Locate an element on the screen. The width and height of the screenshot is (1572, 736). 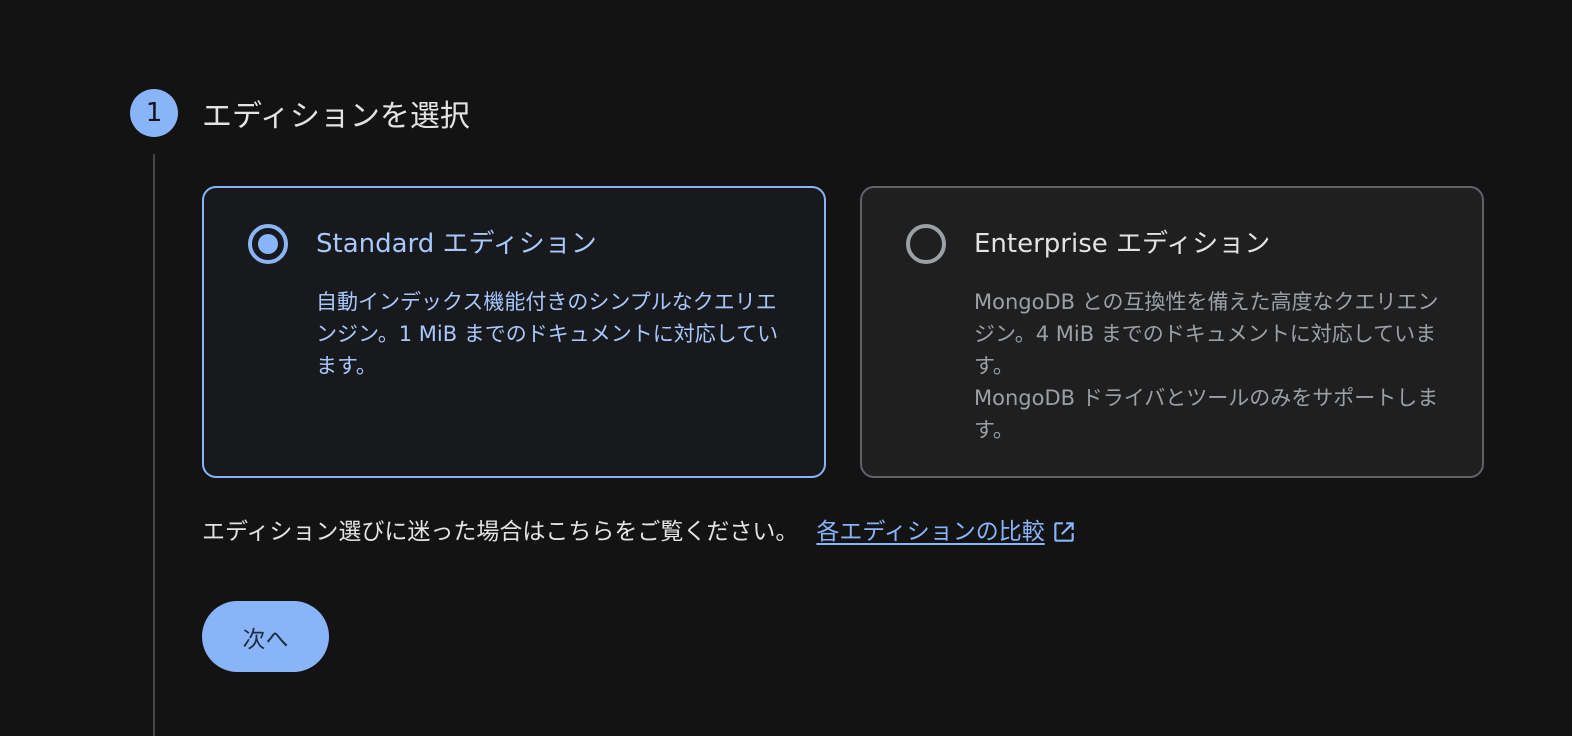
enterprise-radio-unselected is located at coordinates (926, 244).